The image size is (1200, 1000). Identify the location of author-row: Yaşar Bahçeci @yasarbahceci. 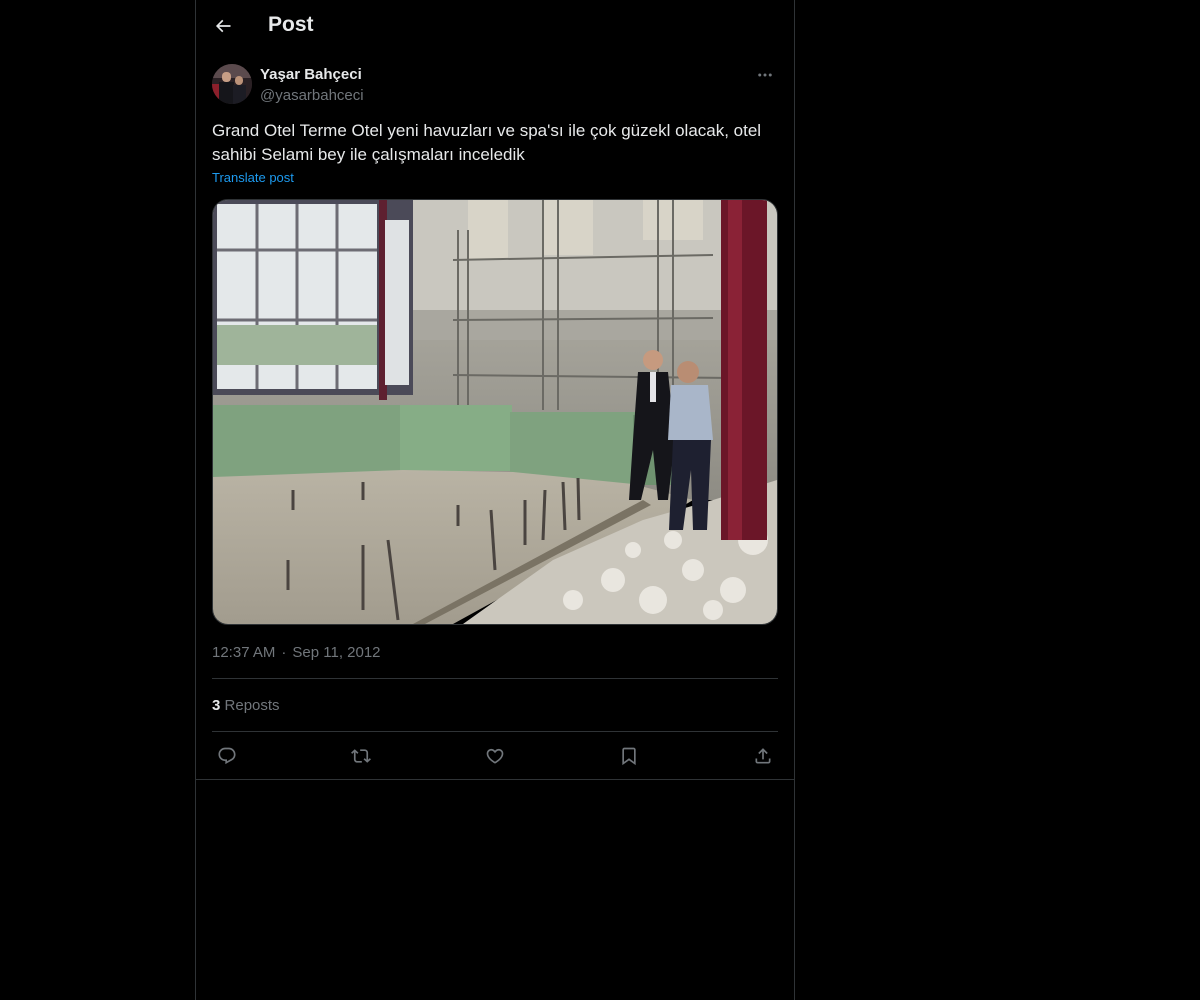
(495, 86).